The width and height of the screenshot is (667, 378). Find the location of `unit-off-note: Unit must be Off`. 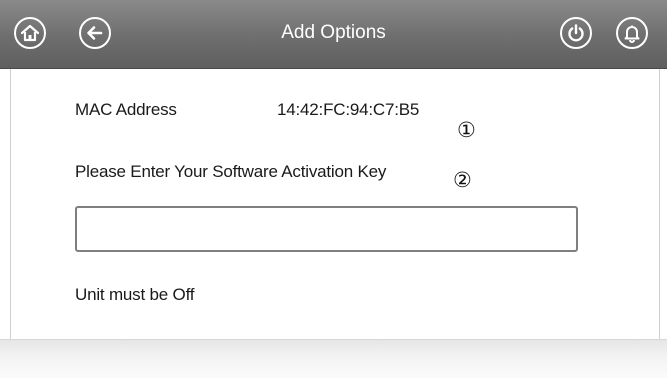

unit-off-note: Unit must be Off is located at coordinates (135, 294).